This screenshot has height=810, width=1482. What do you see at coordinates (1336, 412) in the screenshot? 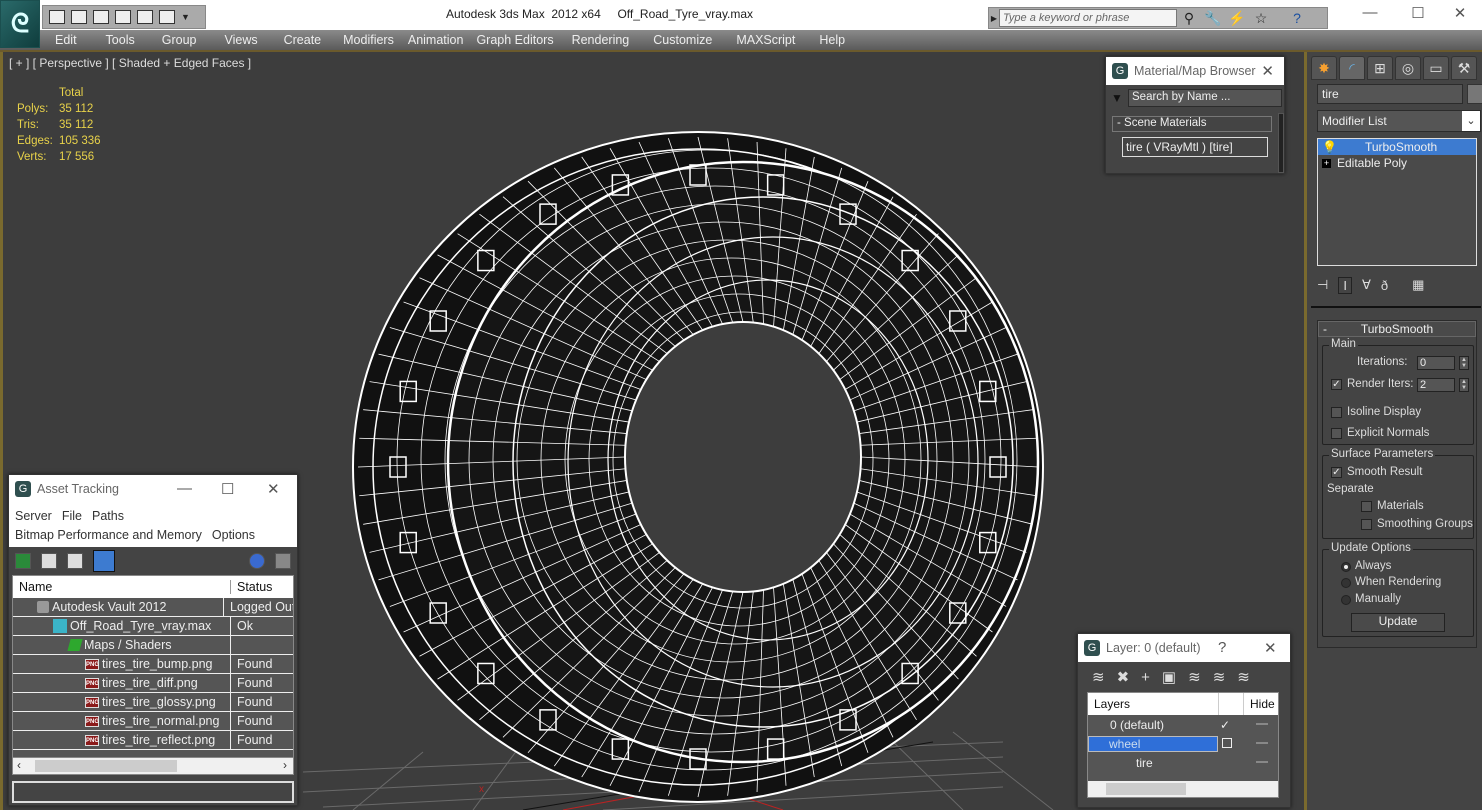
I see `isoline-display-checkbox` at bounding box center [1336, 412].